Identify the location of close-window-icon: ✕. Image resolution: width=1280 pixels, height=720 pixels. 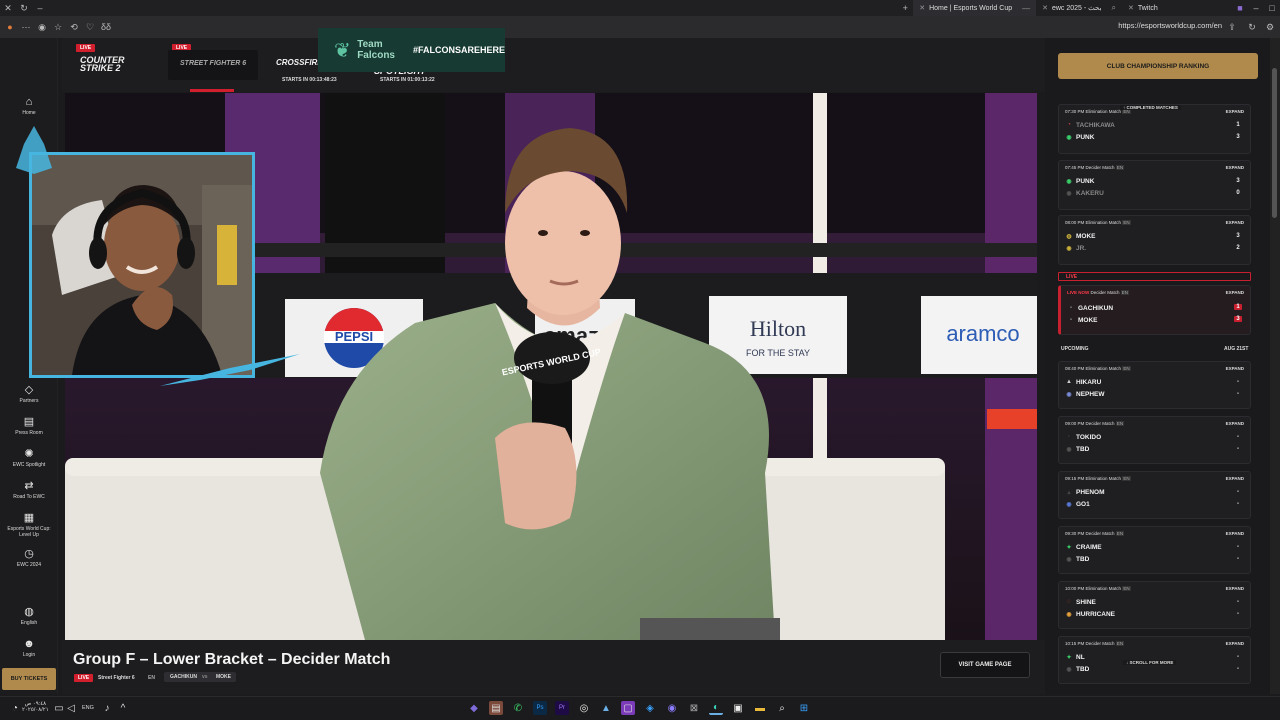
(8, 8).